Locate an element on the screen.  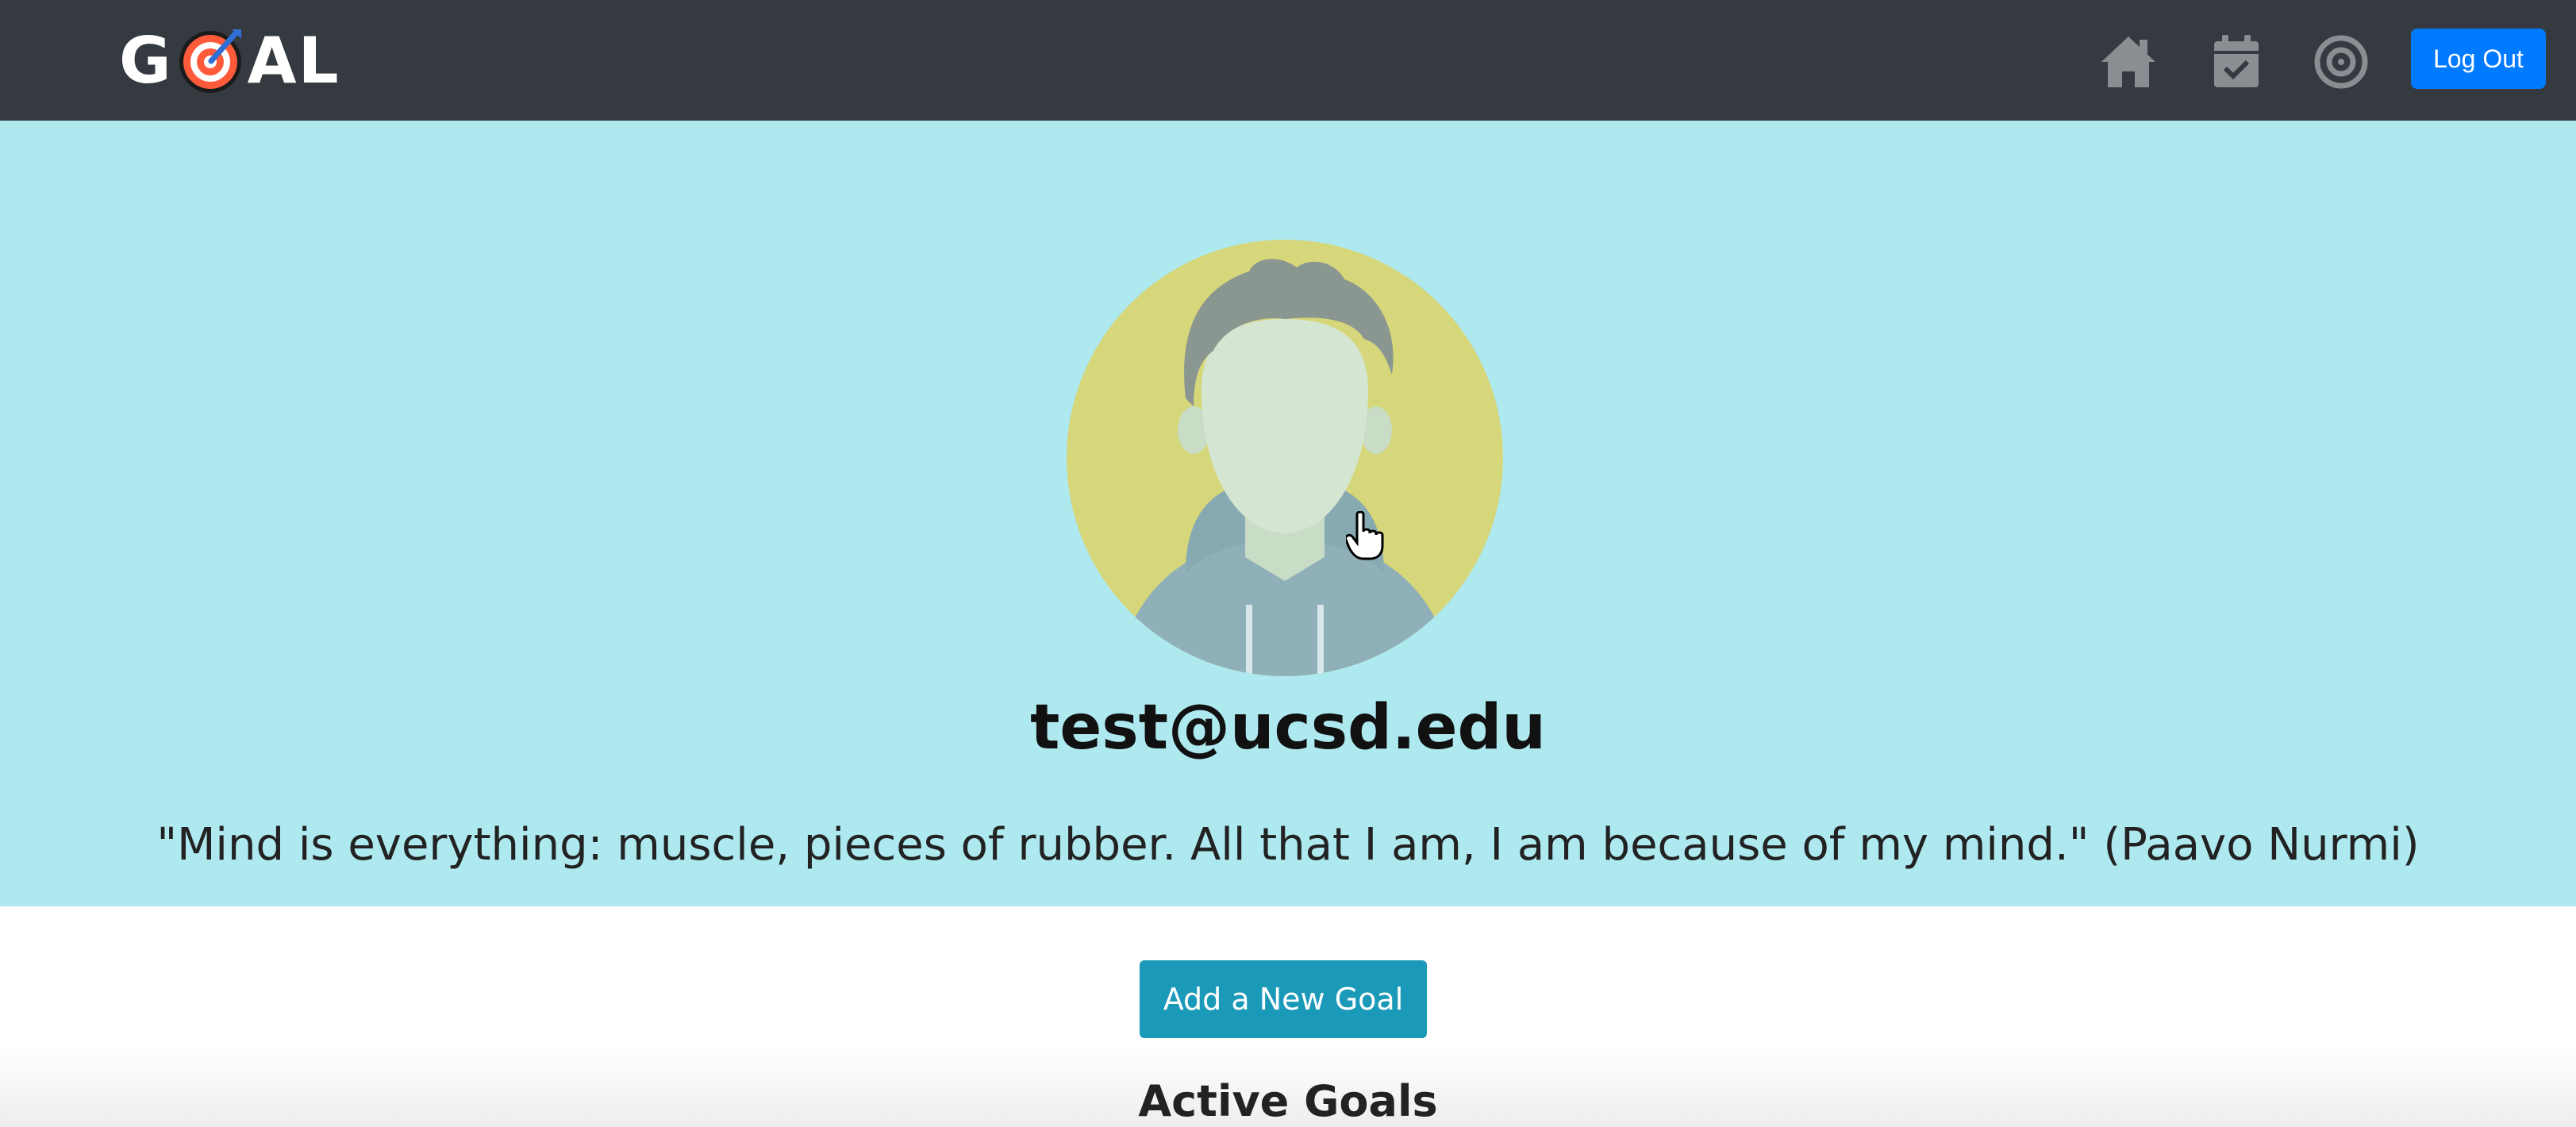
logo-target-icon is located at coordinates (210, 60).